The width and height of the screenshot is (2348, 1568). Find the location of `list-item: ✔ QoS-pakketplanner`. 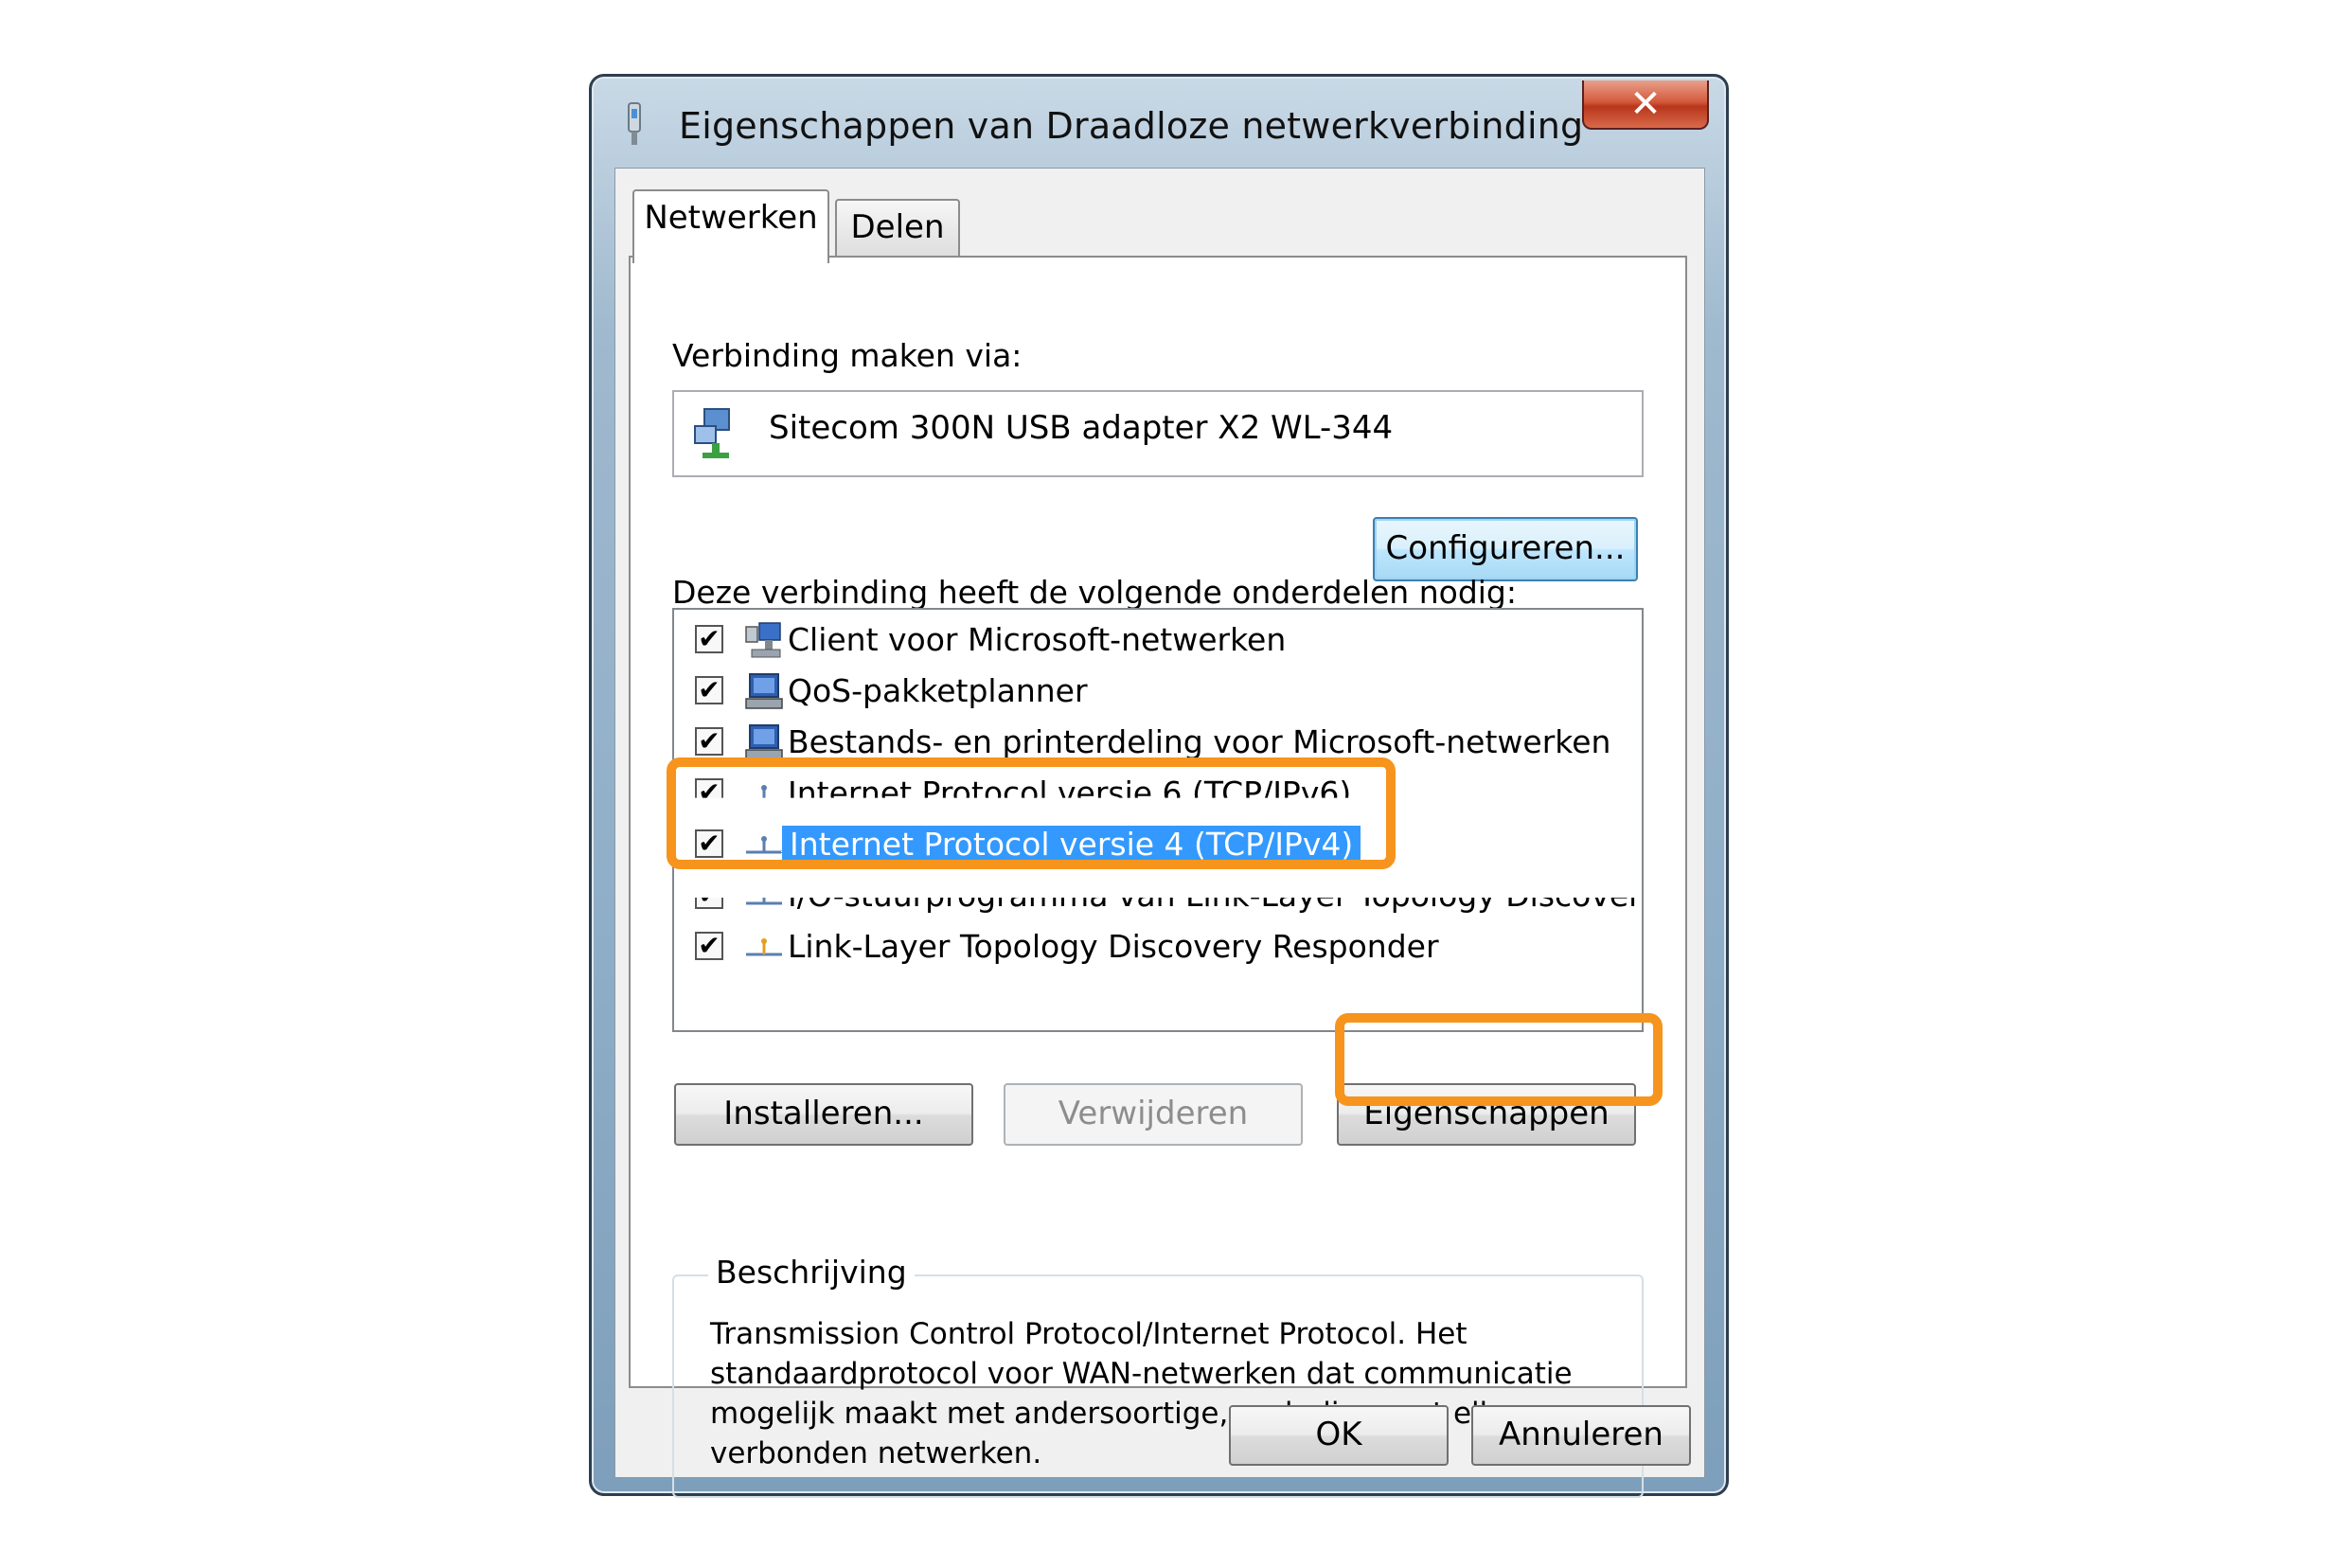

list-item: ✔ QoS-pakketplanner is located at coordinates (1157, 693).